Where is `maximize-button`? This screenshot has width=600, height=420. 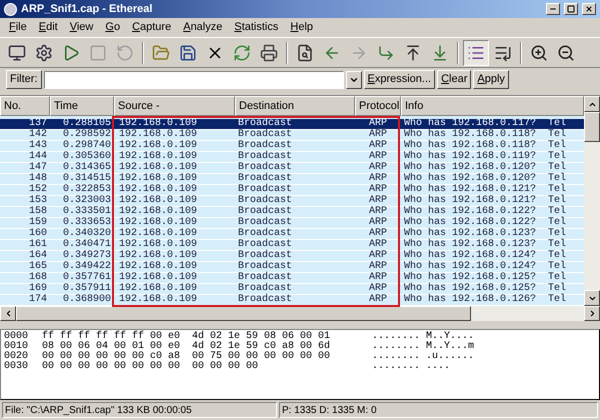
maximize-button is located at coordinates (571, 9).